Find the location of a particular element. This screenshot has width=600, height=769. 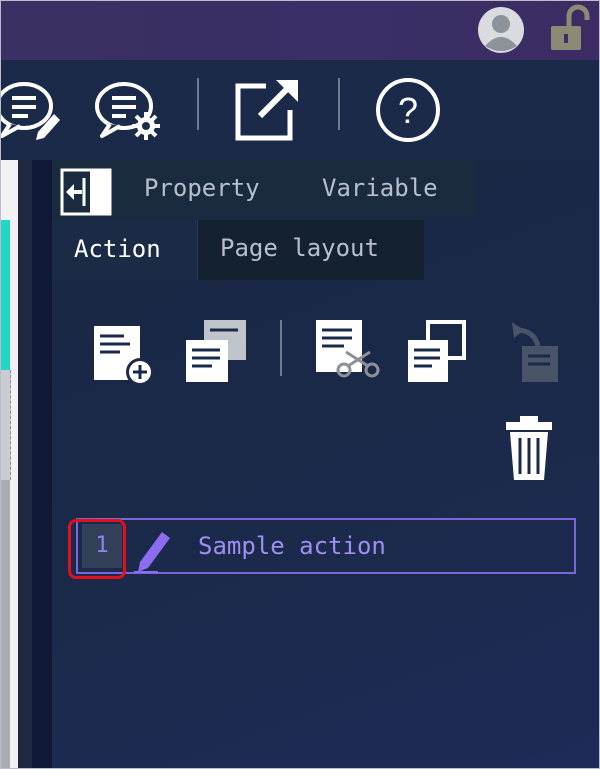

open-external-icon is located at coordinates (267, 109).